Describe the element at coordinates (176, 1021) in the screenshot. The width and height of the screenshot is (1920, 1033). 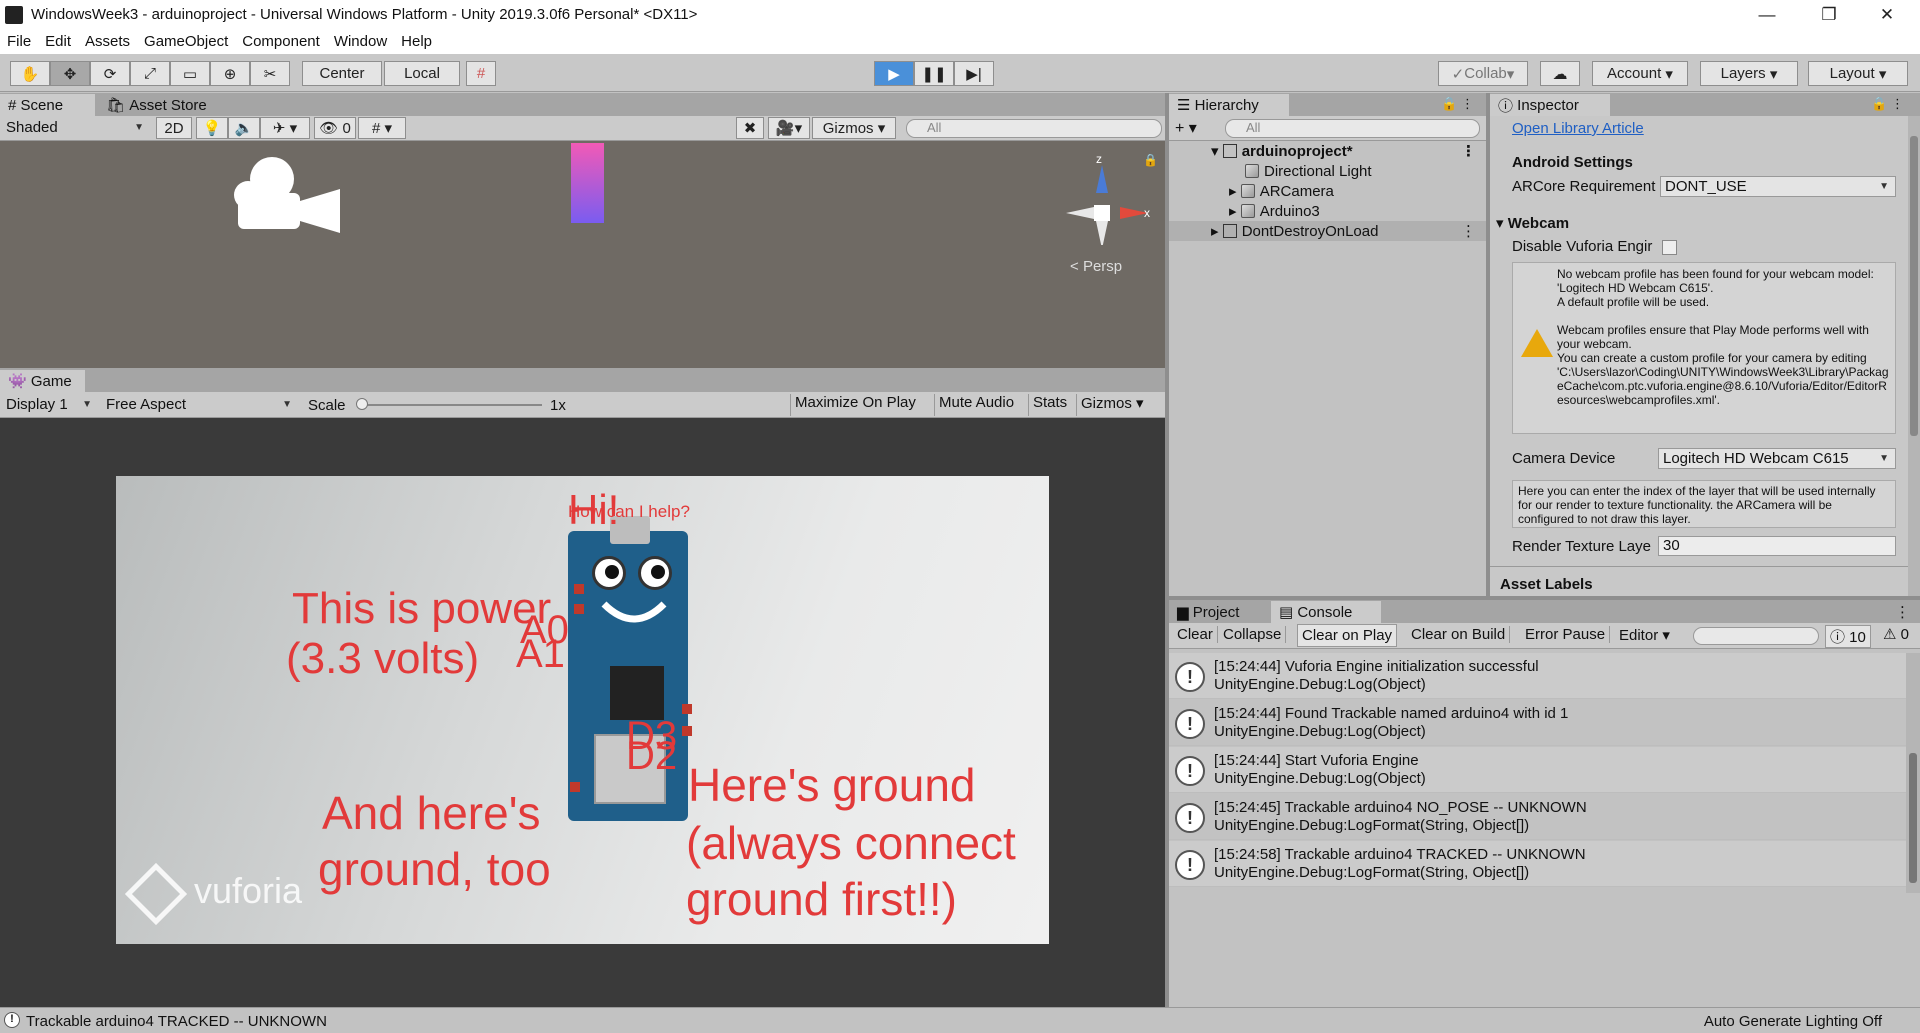
I see `status-message: Trackable arduino4 TRACKED -- UNKNOWN` at that location.